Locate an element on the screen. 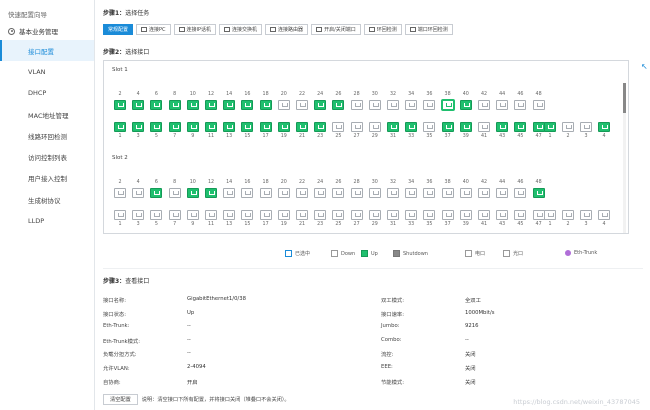  collapse-arrow-icon: ↖ is located at coordinates (644, 66).